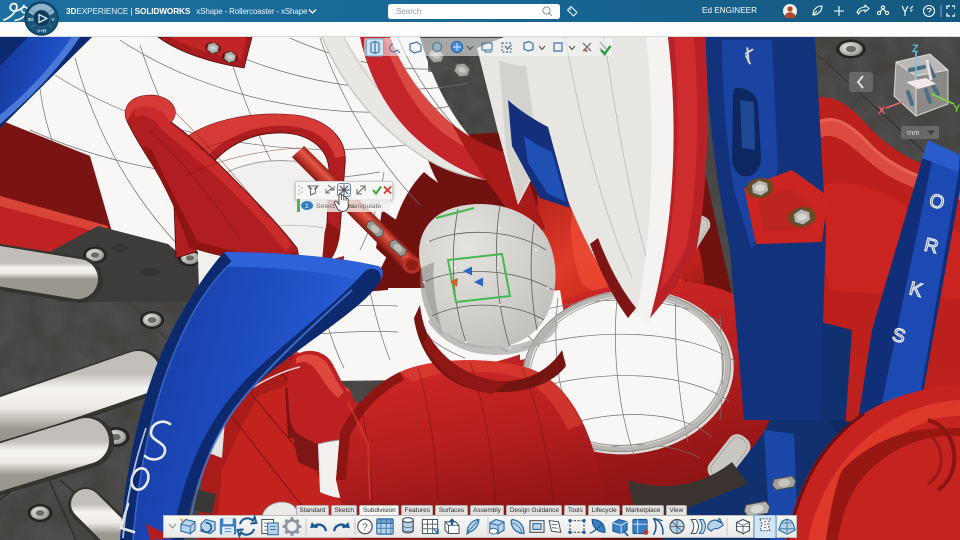 The height and width of the screenshot is (540, 960). I want to click on svg-text: manipulate, so click(364, 206).